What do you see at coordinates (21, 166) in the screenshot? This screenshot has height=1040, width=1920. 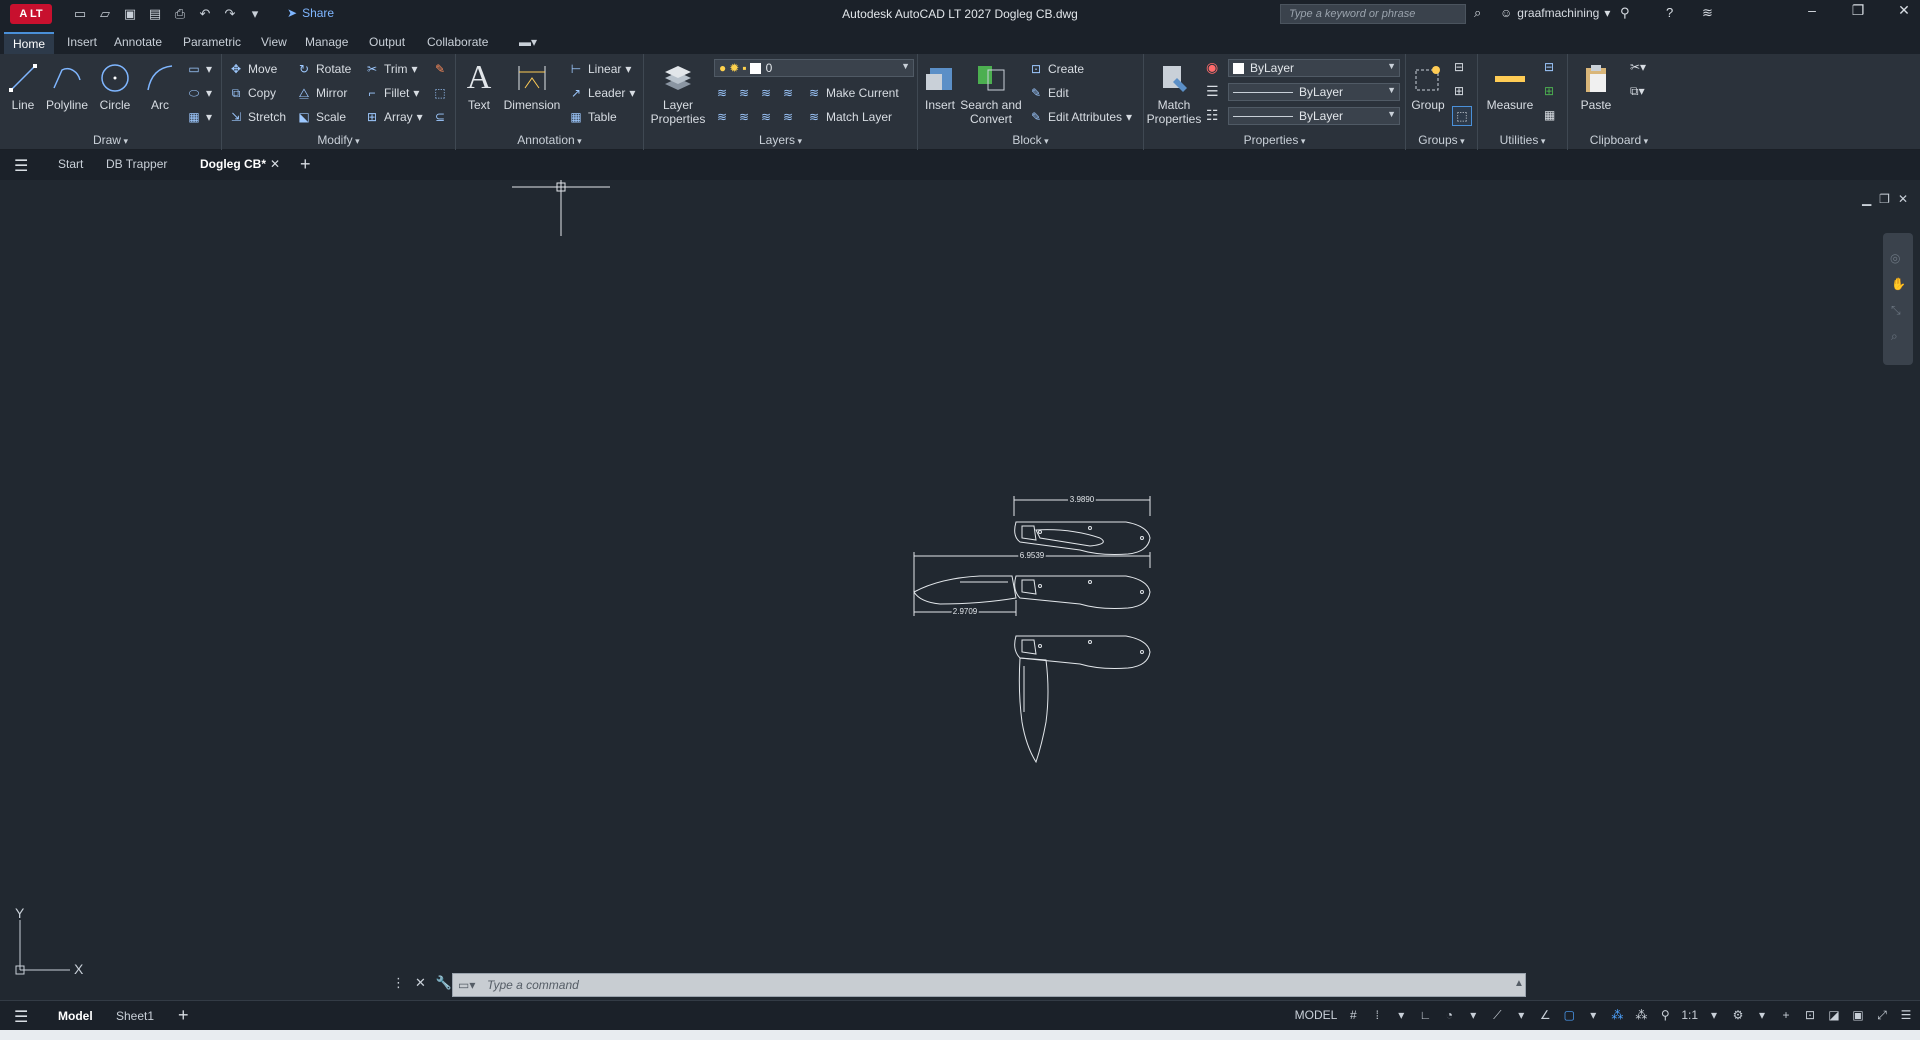 I see `file-tabs-menu-icon: ☰` at bounding box center [21, 166].